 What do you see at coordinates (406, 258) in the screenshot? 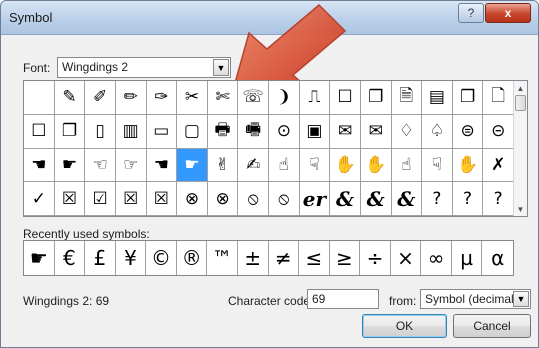
I see `recent-symbol-cell: ×` at bounding box center [406, 258].